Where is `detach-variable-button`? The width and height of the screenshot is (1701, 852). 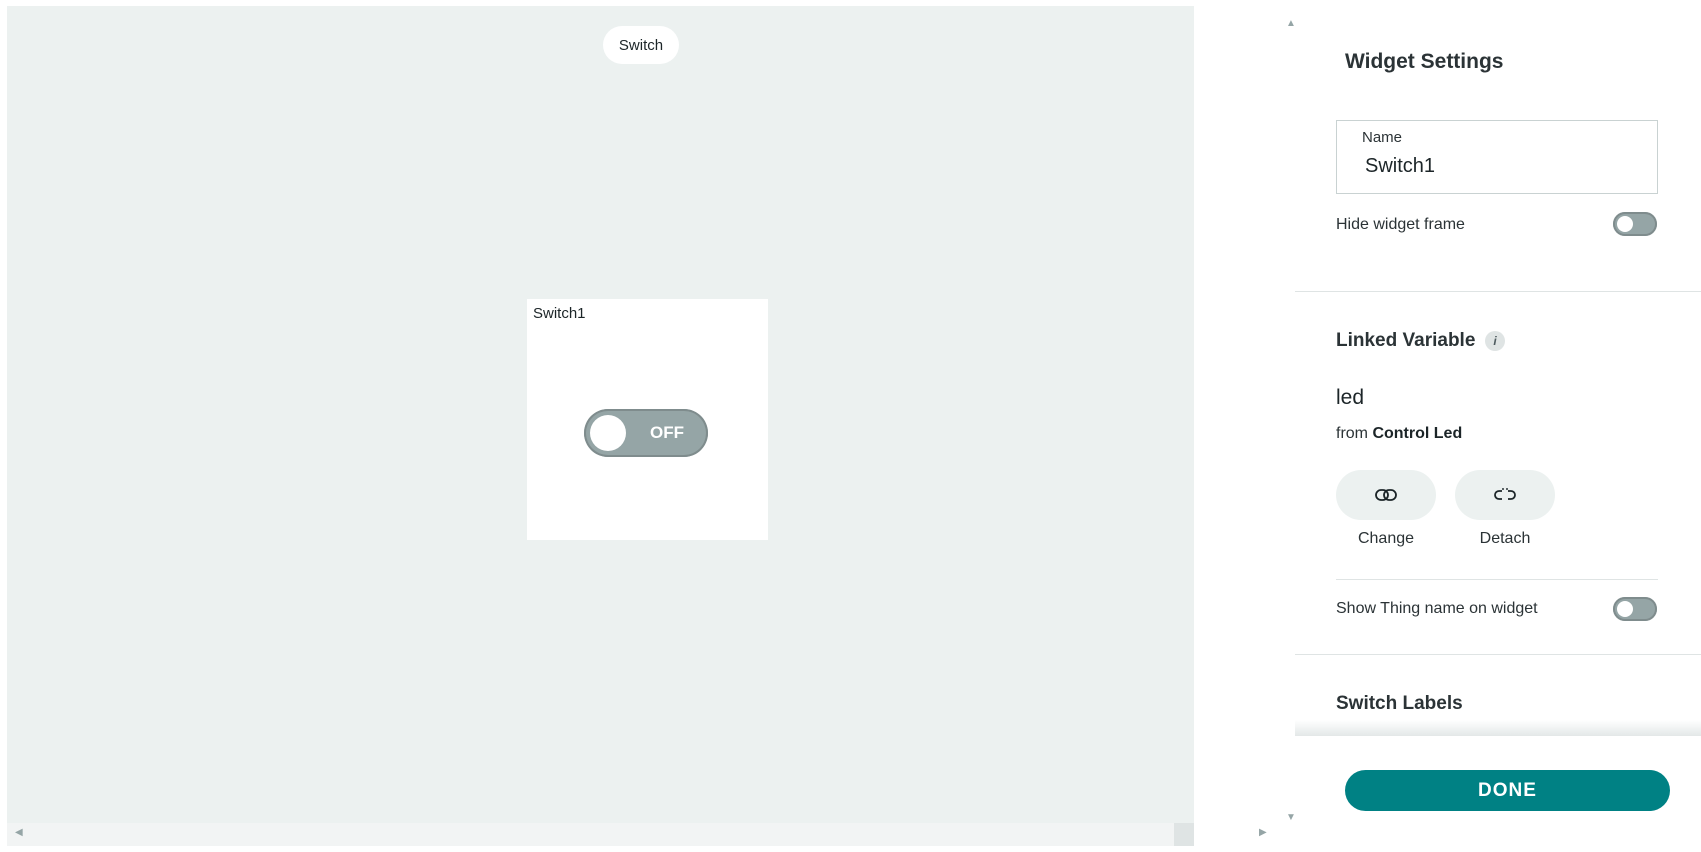
detach-variable-button is located at coordinates (1505, 495).